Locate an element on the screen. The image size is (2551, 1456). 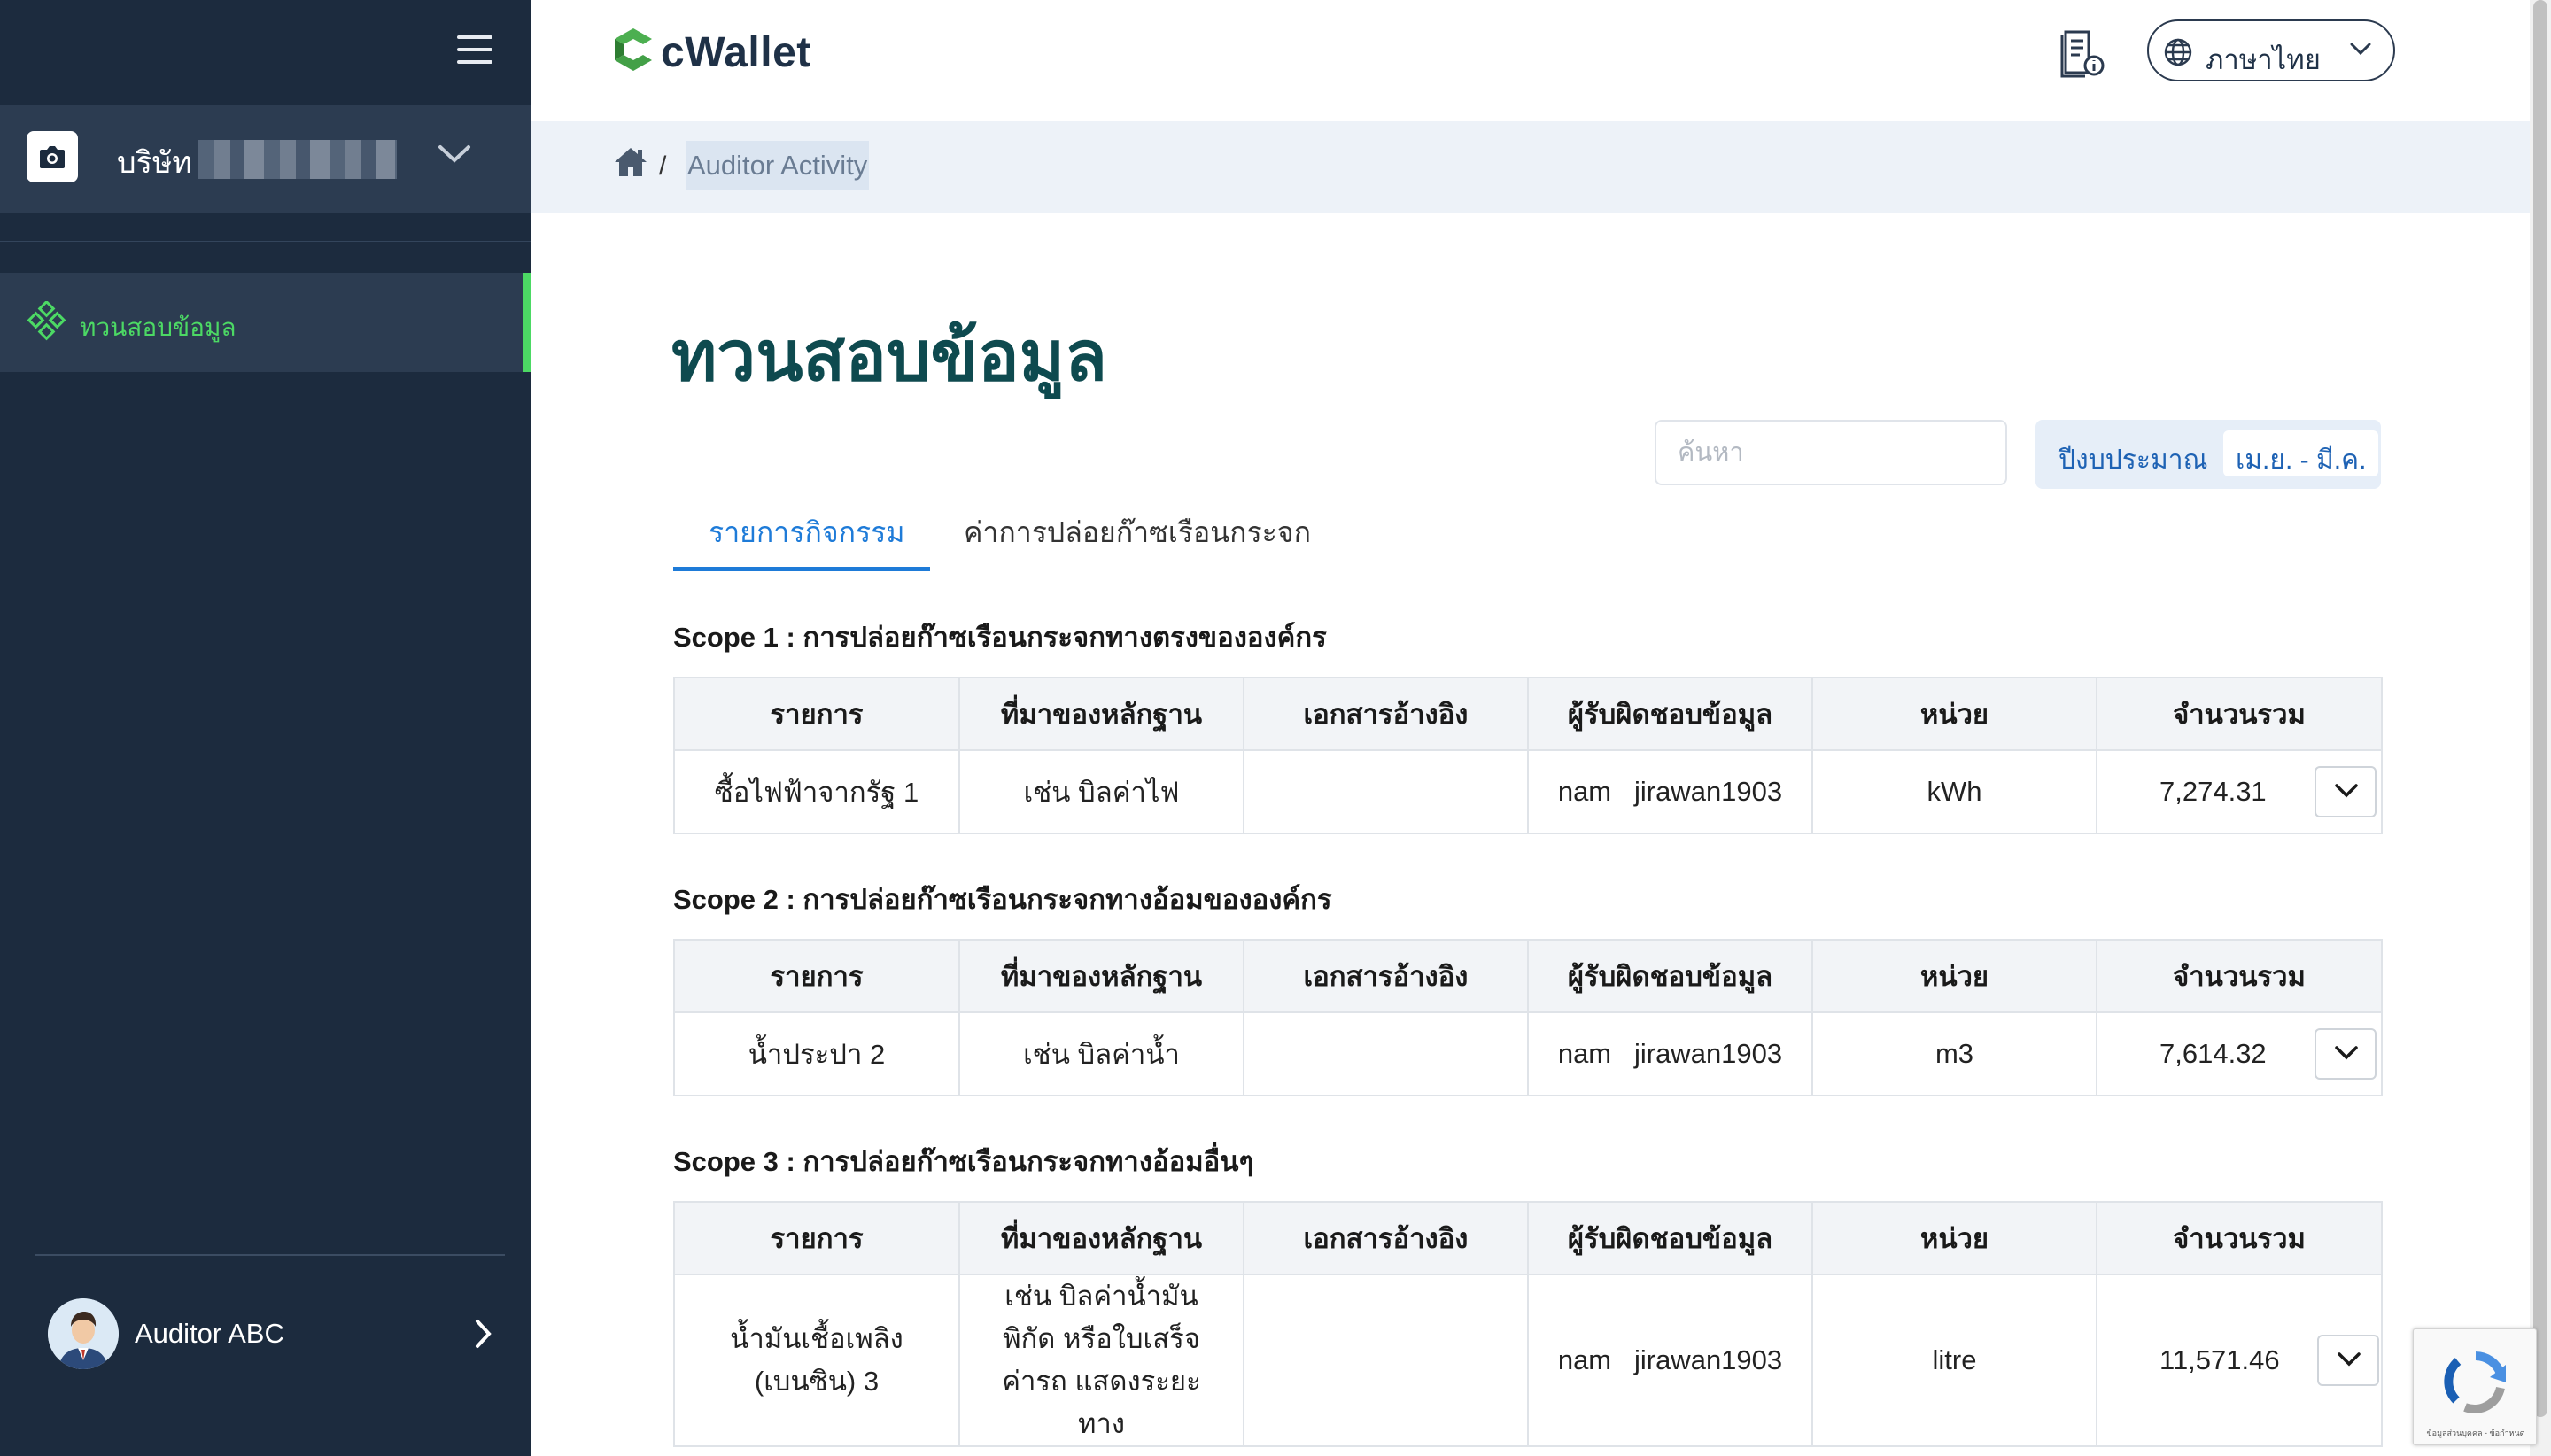
document-info-icon is located at coordinates (2081, 54).